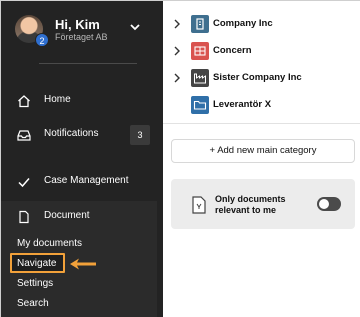  Describe the element at coordinates (200, 105) in the screenshot. I see `folder-icon` at that location.